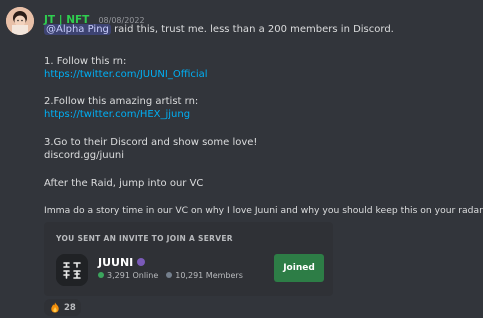  Describe the element at coordinates (85, 61) in the screenshot. I see `step-1-text: 1. Follow this rn:` at that location.